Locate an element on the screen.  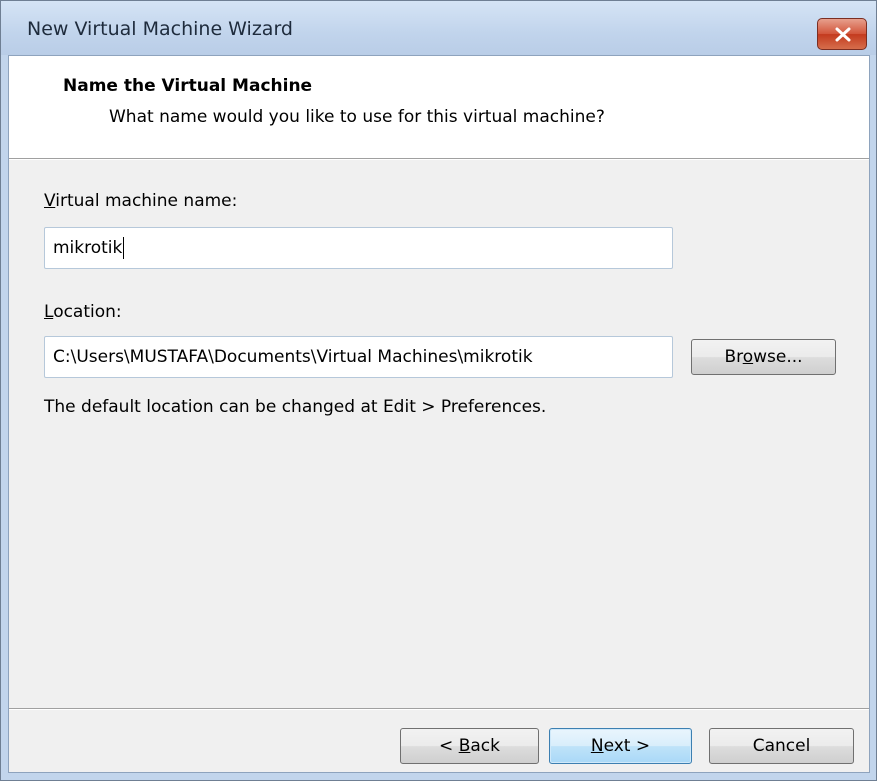
next-button: Next > is located at coordinates (620, 746).